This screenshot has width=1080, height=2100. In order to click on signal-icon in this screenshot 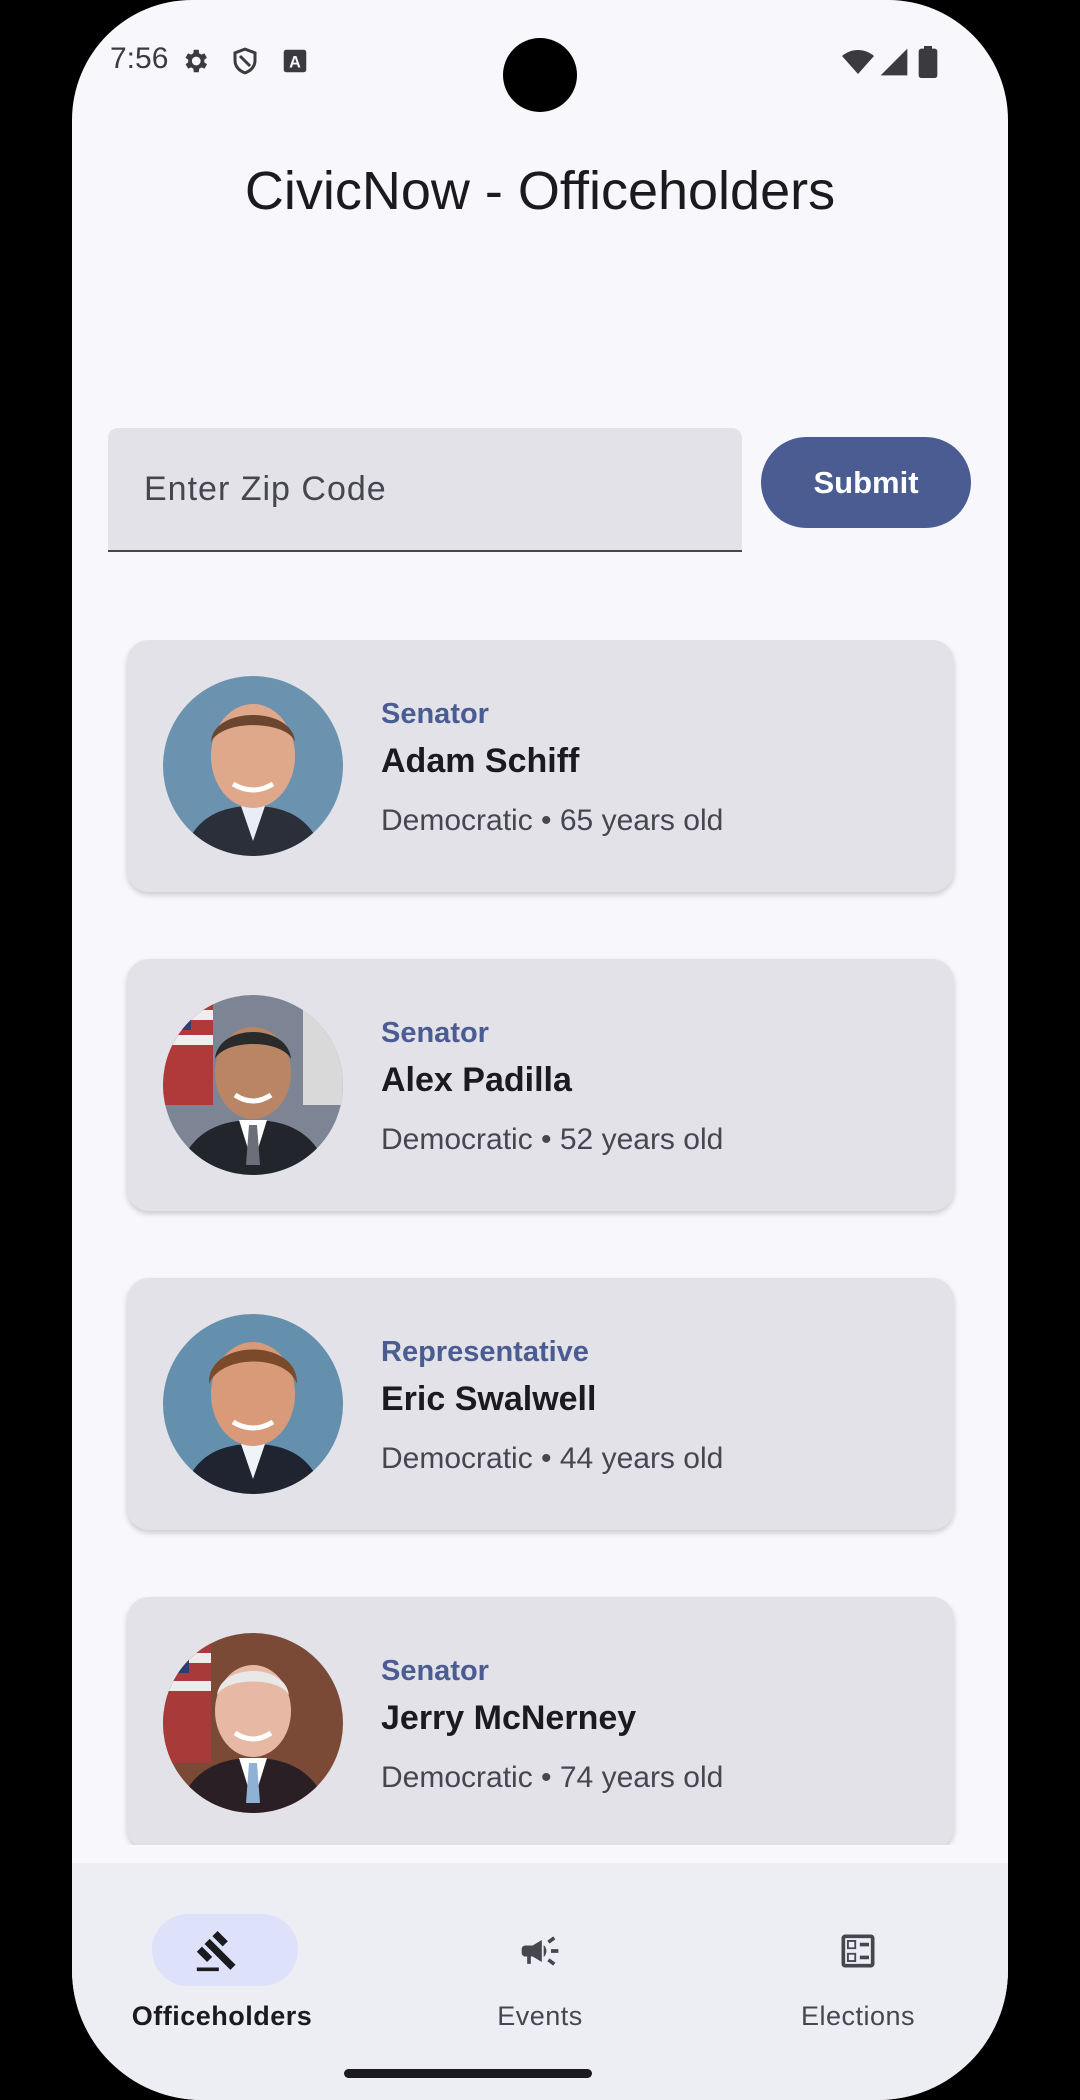, I will do `click(894, 62)`.